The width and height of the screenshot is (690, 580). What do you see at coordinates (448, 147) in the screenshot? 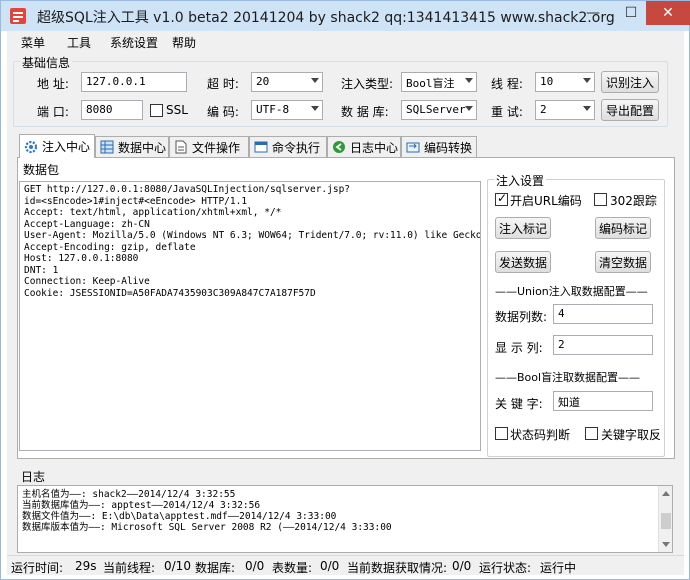
I see `tab-label: 编码转换` at bounding box center [448, 147].